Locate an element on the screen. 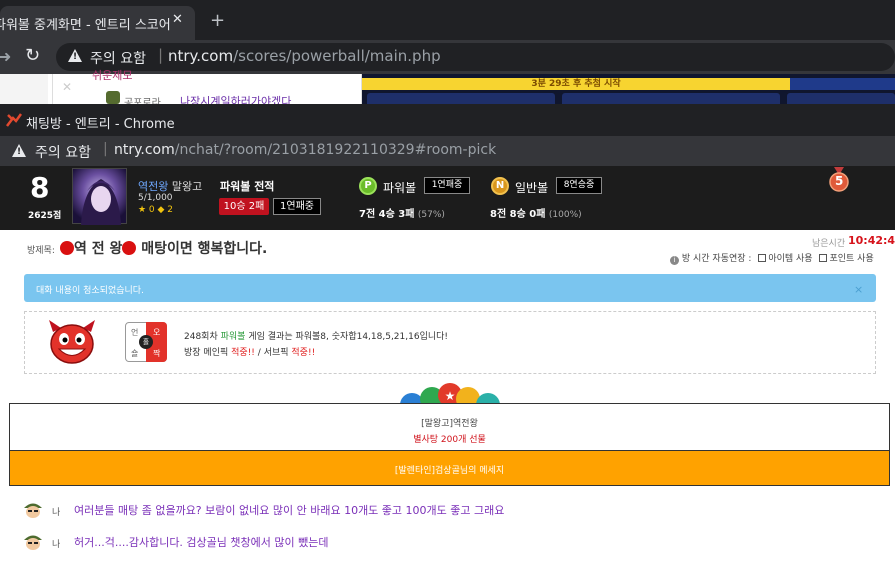  powerball-record-title: 파워볼 전적 is located at coordinates (247, 186).